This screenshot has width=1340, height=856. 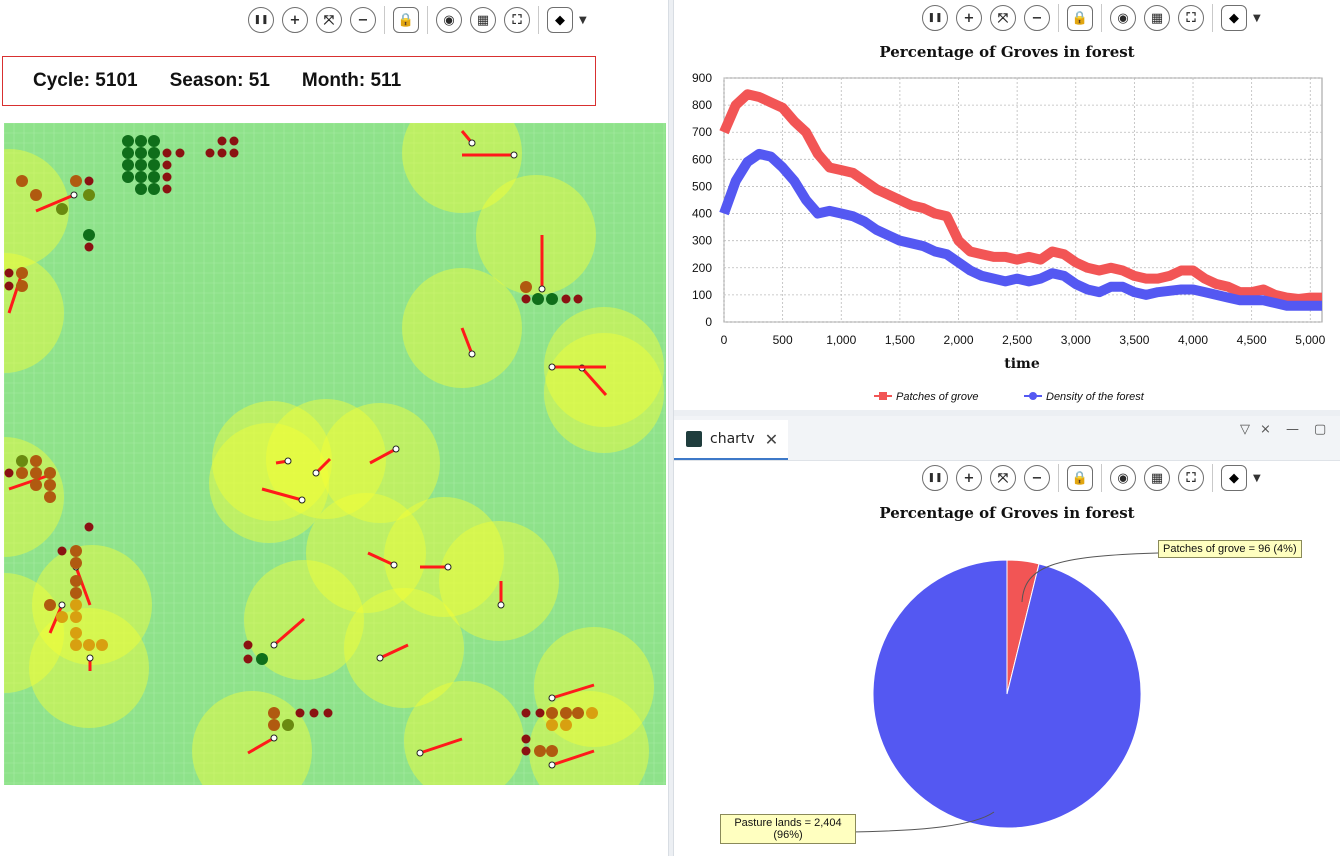 I want to click on zoom-in-icon: +, so click(x=295, y=20).